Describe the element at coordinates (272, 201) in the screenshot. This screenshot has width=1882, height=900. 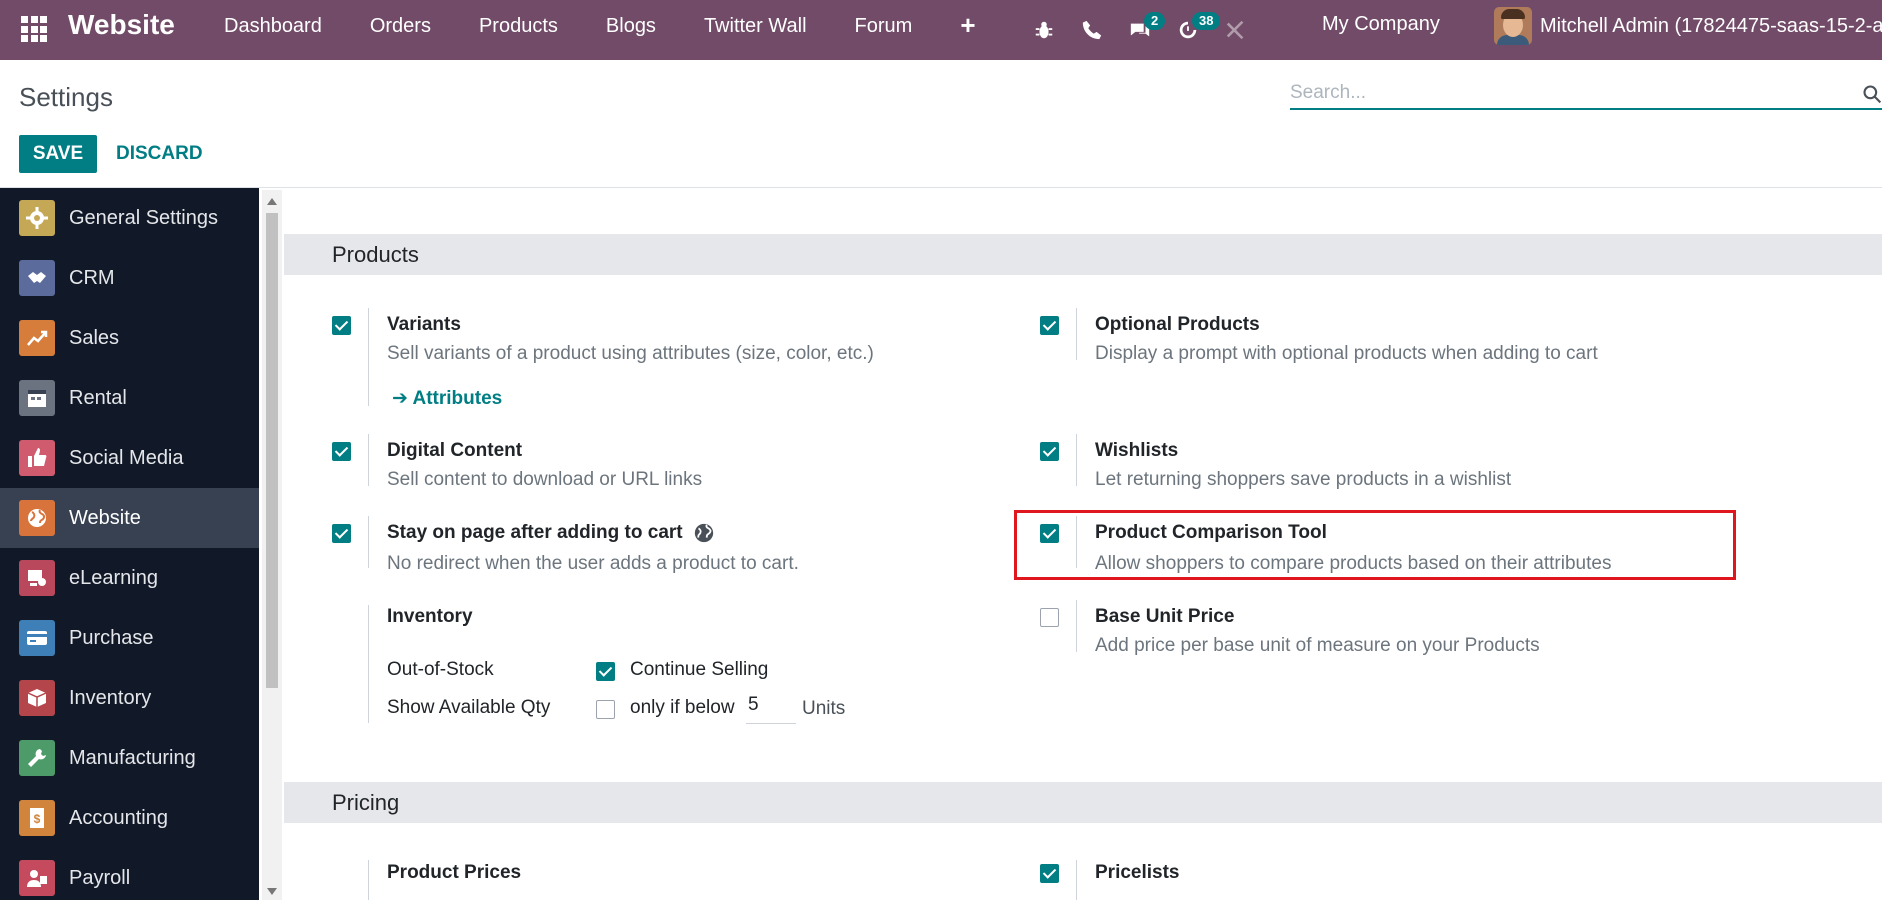
I see `scroll-up-arrow-icon` at that location.